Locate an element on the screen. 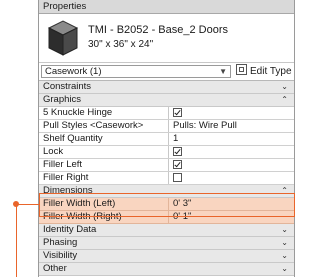 This screenshot has height=277, width=320. prop-row-filler-left: Filler Left is located at coordinates (166, 165).